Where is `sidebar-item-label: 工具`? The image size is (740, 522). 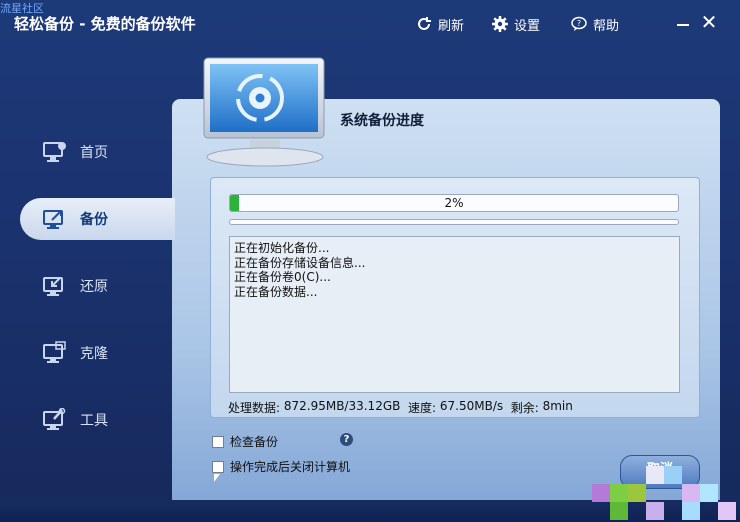
sidebar-item-label: 工具 is located at coordinates (94, 421).